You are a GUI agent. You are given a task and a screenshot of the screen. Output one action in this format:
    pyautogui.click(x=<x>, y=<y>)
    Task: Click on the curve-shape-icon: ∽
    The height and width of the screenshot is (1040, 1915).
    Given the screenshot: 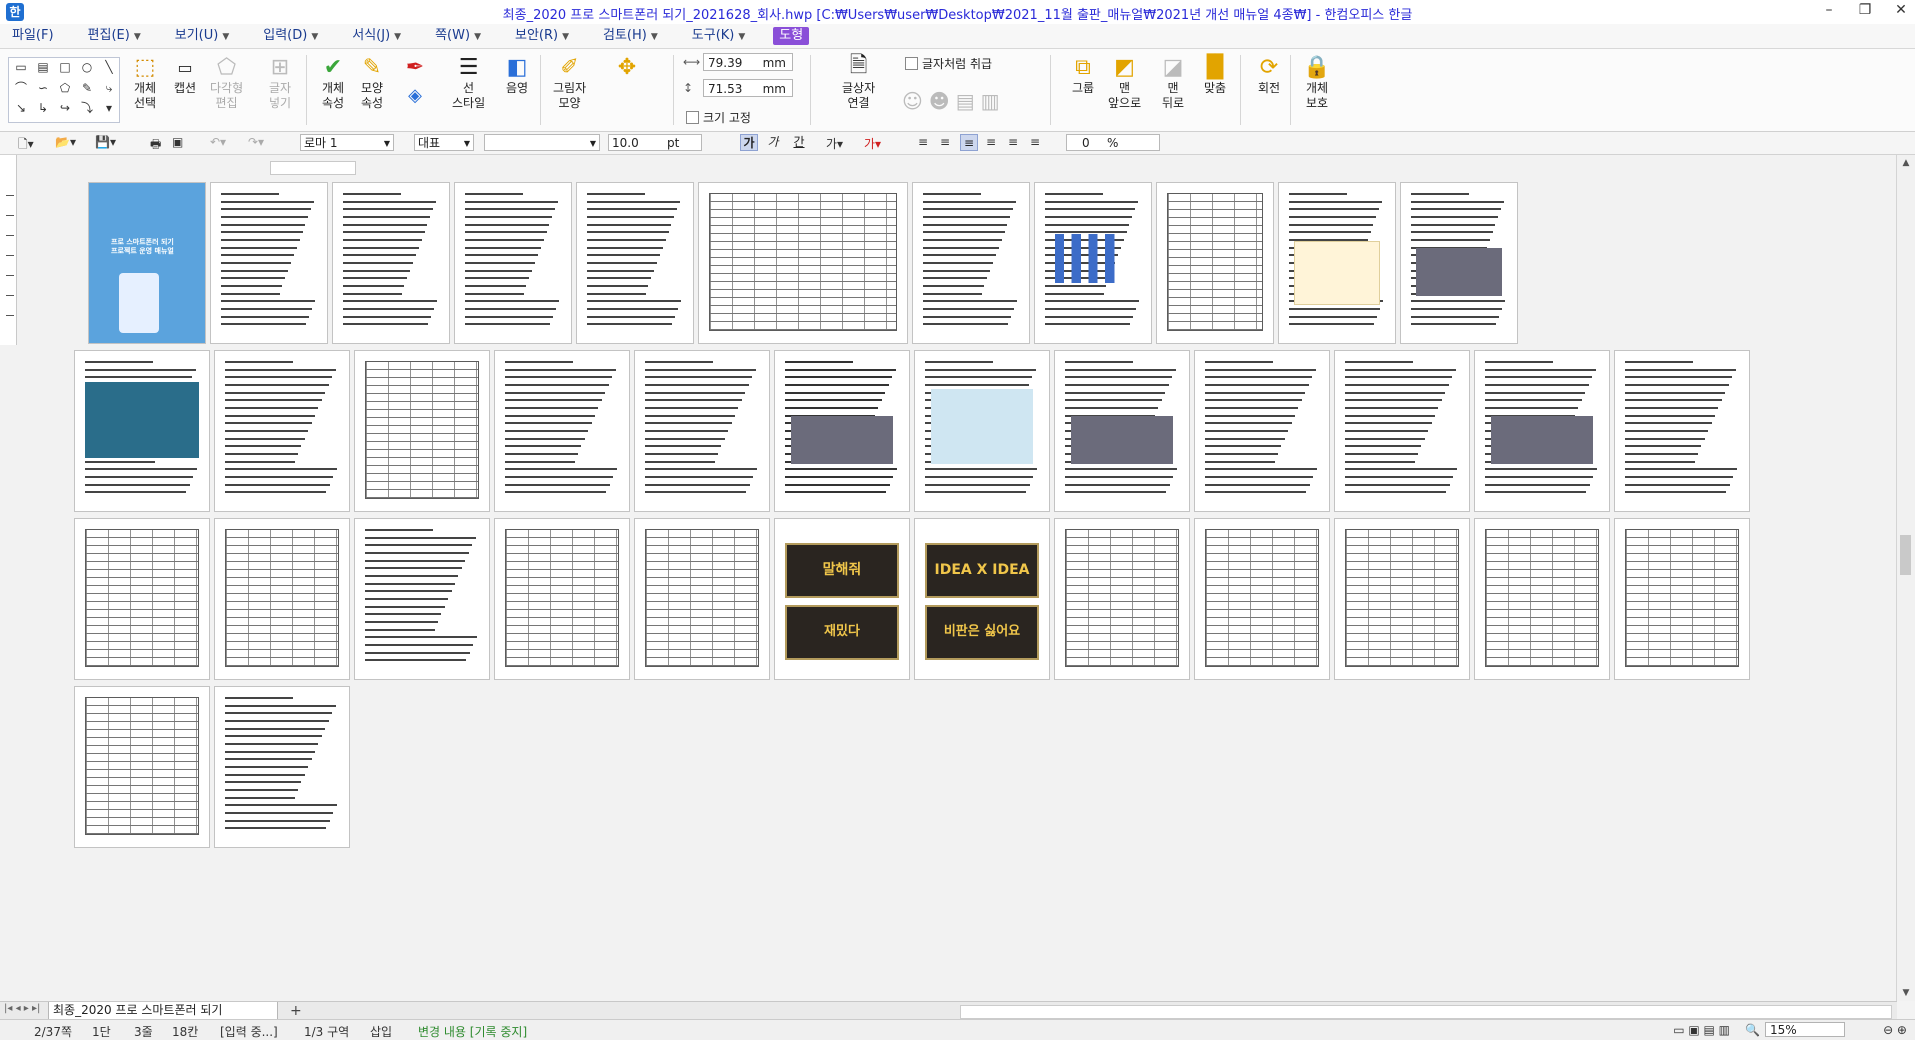 What is the action you would take?
    pyautogui.click(x=43, y=90)
    